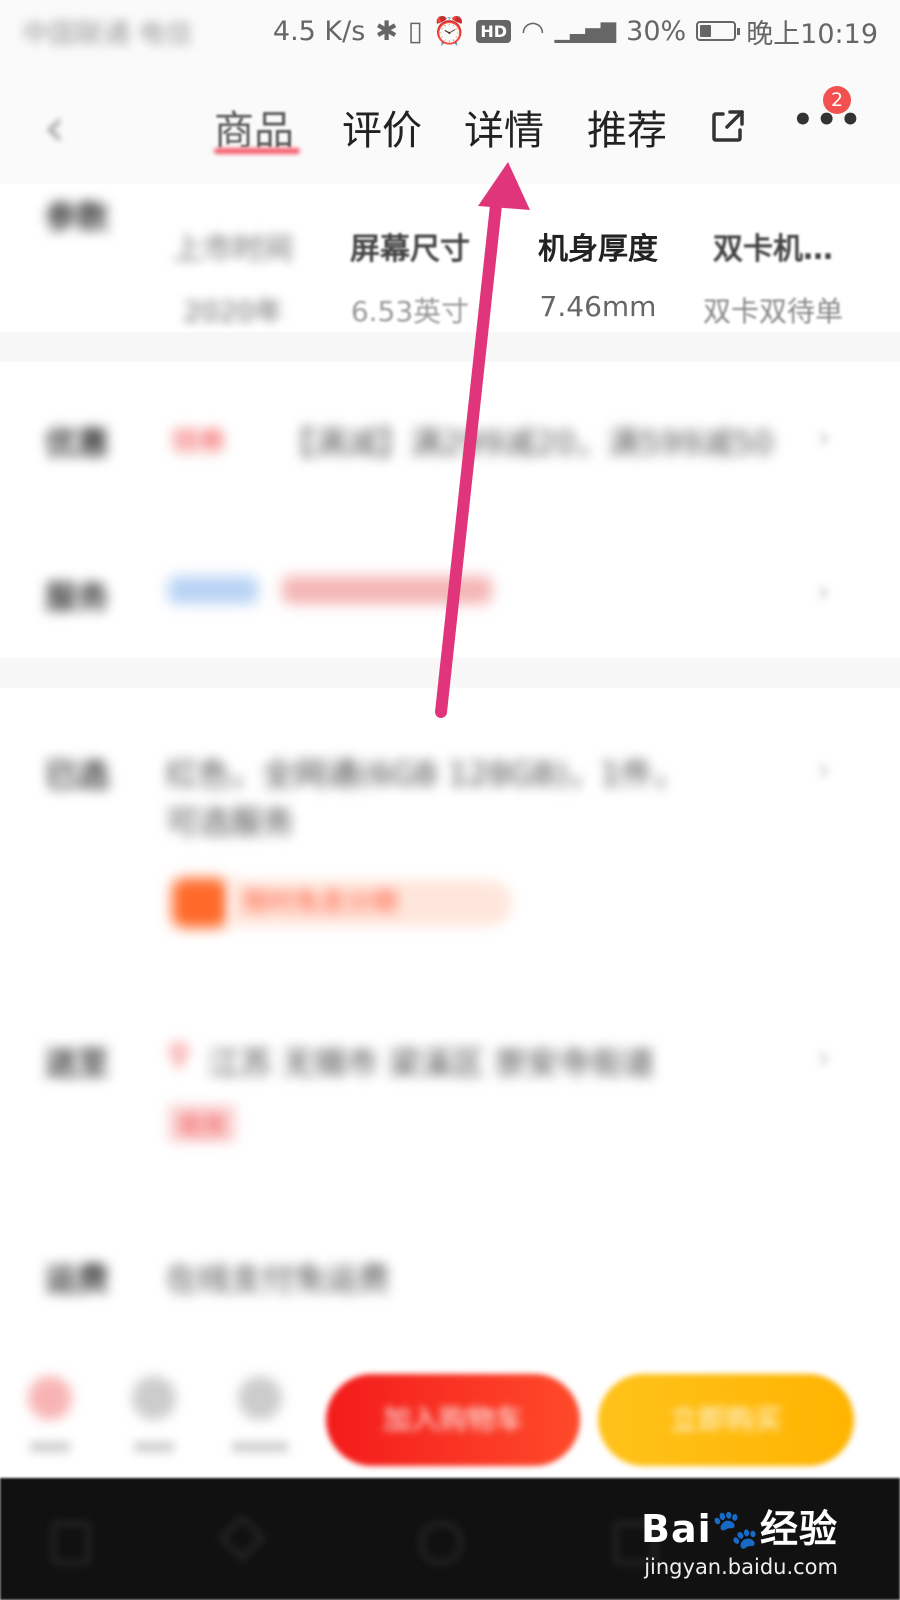 The image size is (900, 1600). I want to click on add-to-cart-label: 加入购物车, so click(452, 1419).